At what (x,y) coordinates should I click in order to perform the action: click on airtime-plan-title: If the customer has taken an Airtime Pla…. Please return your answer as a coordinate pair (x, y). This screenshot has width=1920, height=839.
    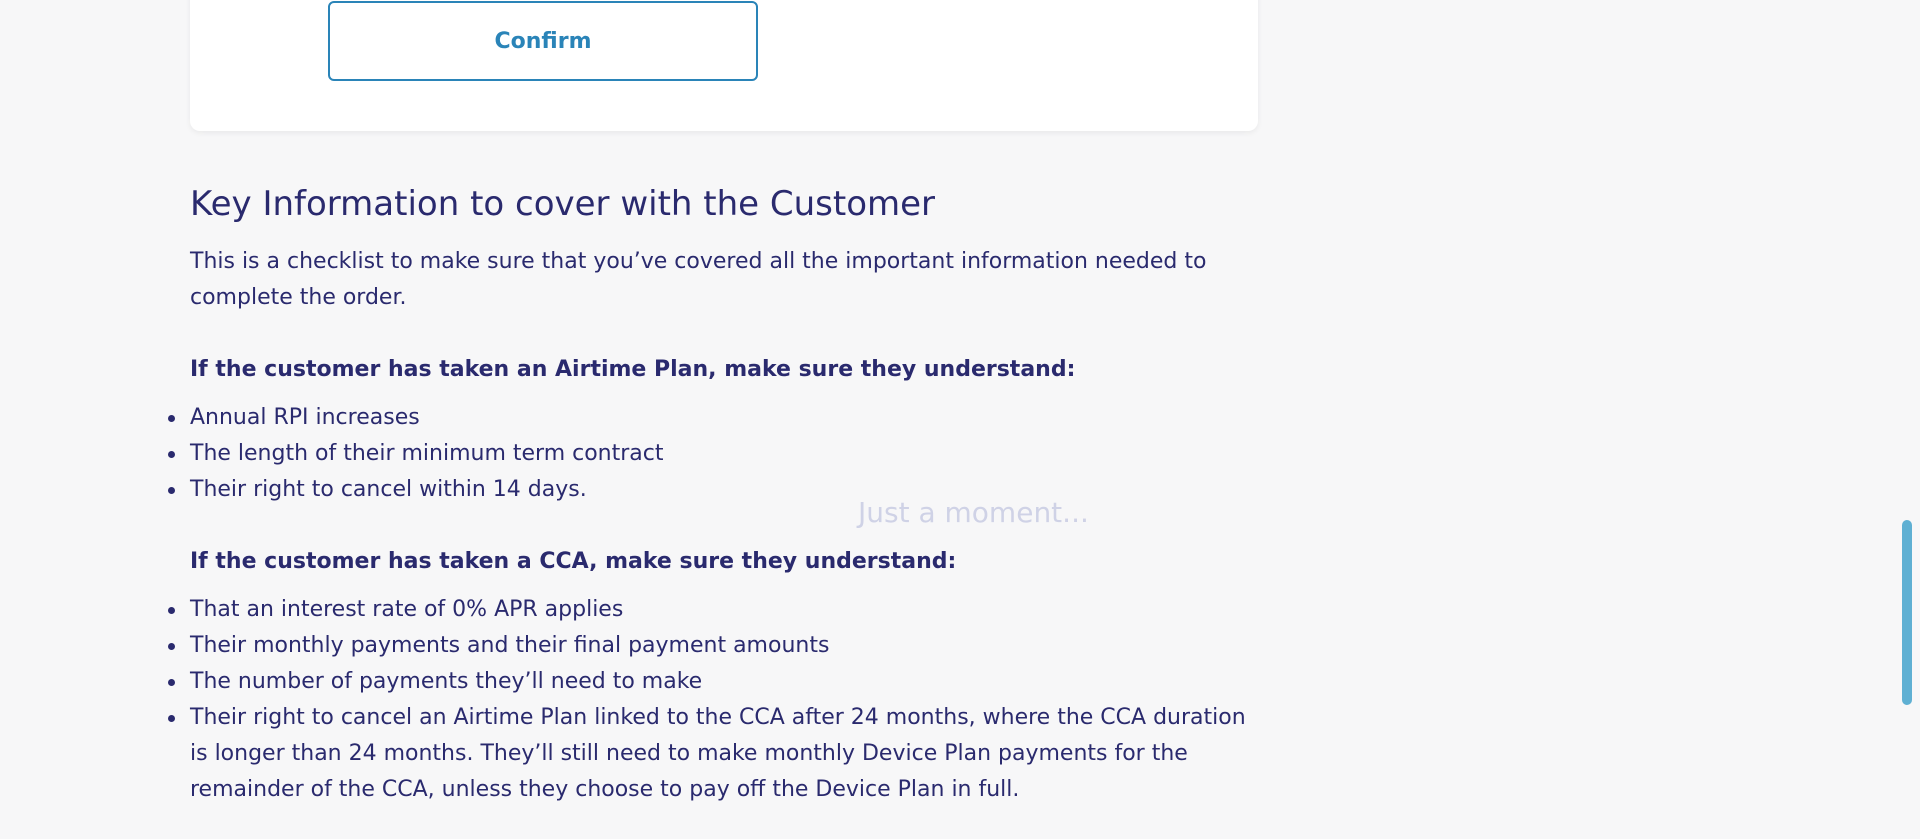
    Looking at the image, I should click on (633, 369).